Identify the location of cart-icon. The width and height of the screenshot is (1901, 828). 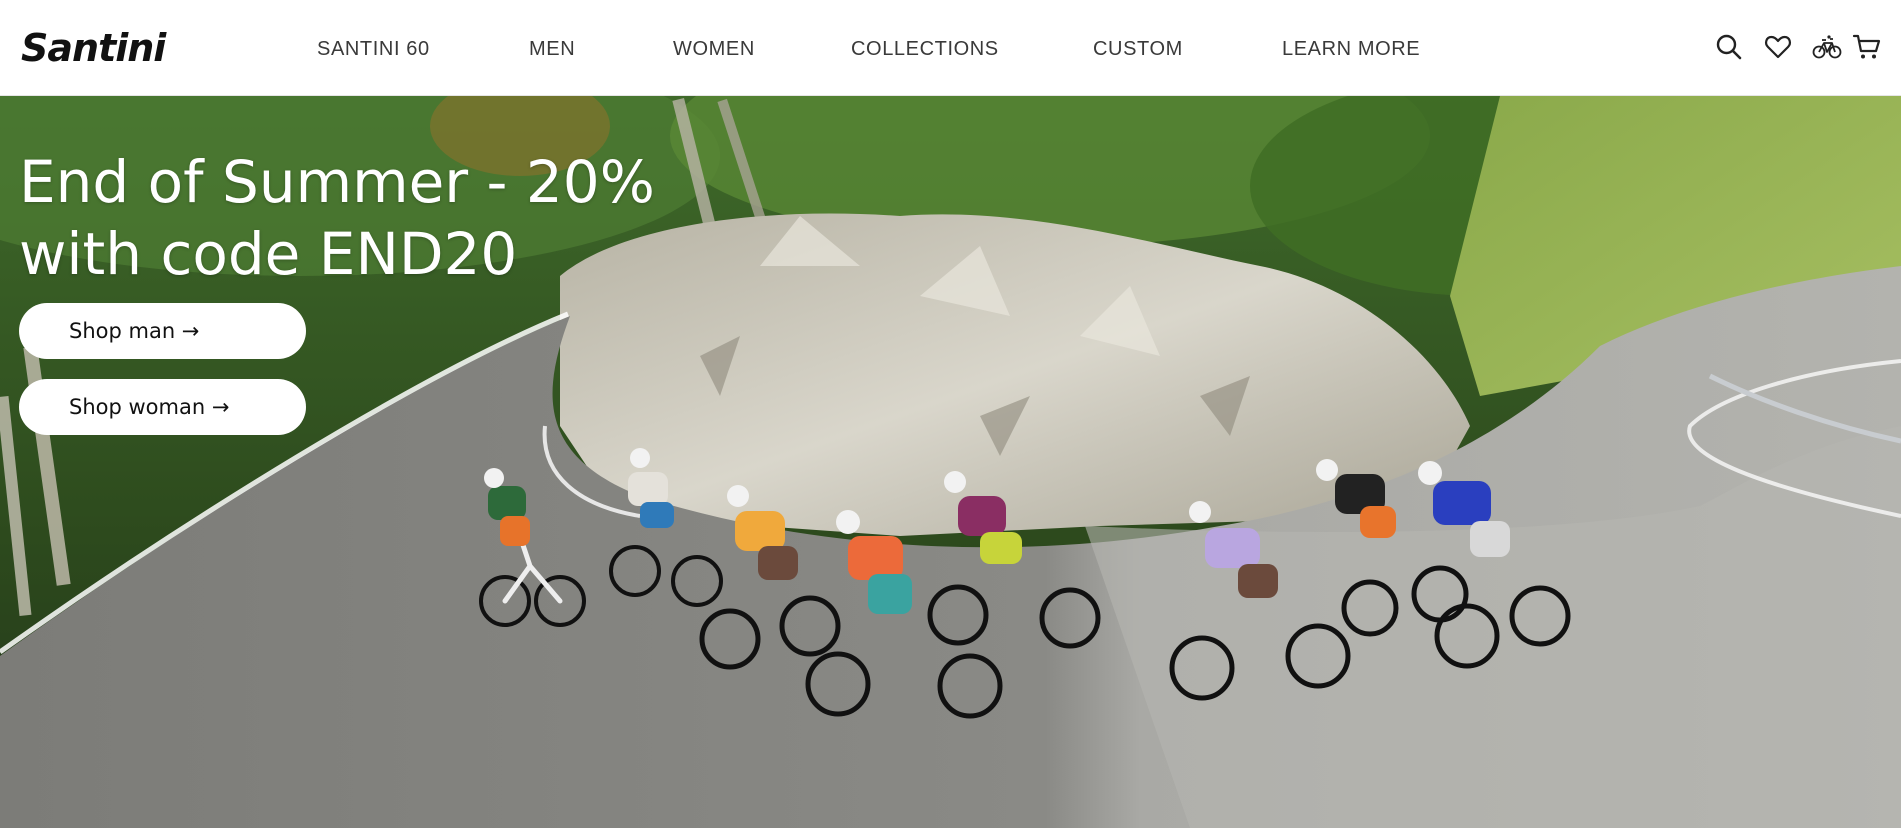
(1867, 47).